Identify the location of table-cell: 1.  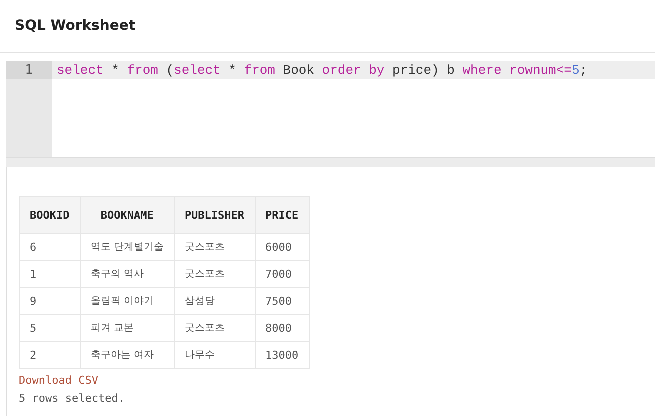
(50, 274).